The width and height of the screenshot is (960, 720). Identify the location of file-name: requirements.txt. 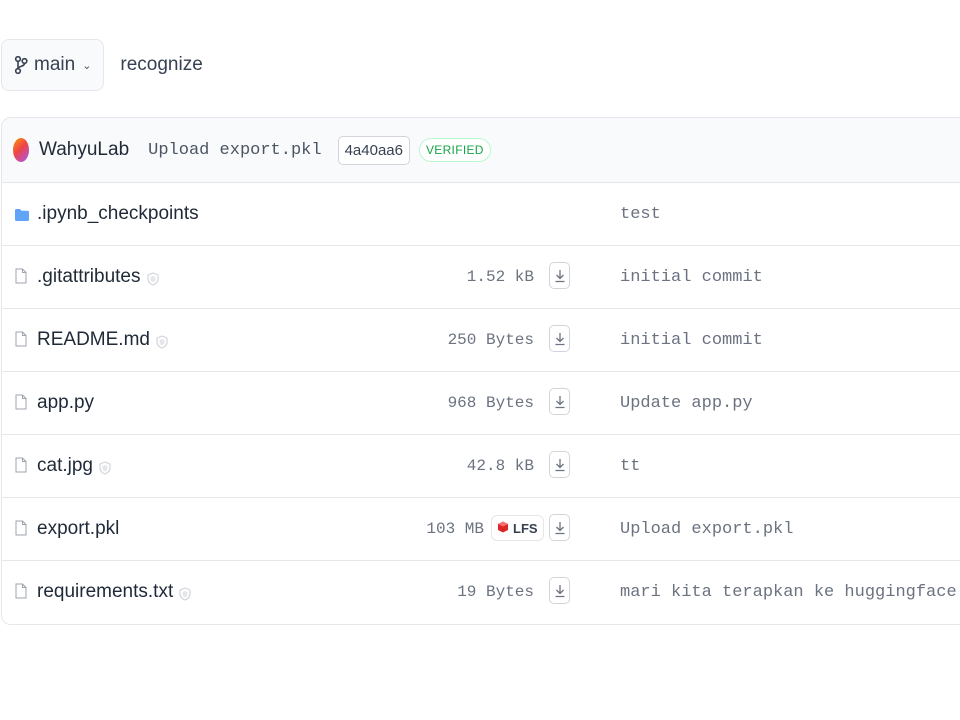
(114, 592).